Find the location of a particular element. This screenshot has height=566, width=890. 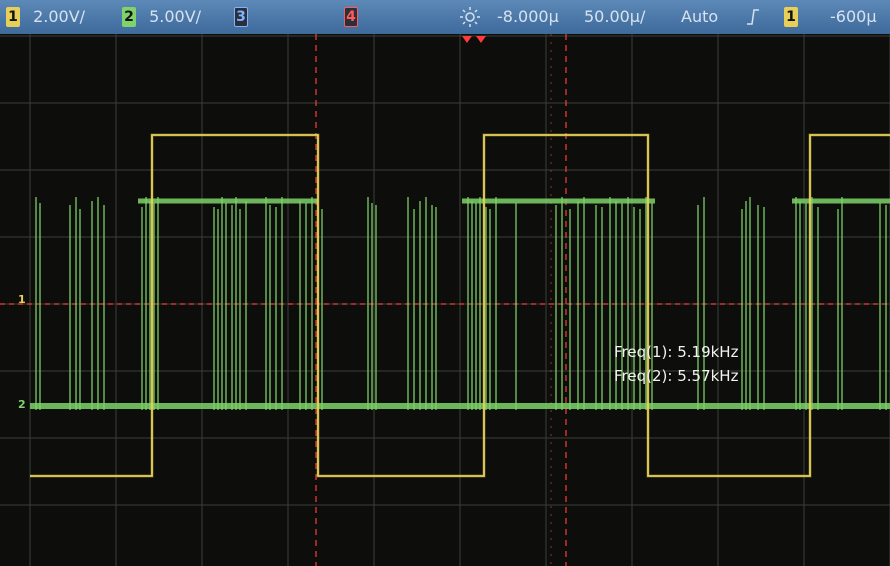

trigger-source-indicator: 1 is located at coordinates (791, 17).